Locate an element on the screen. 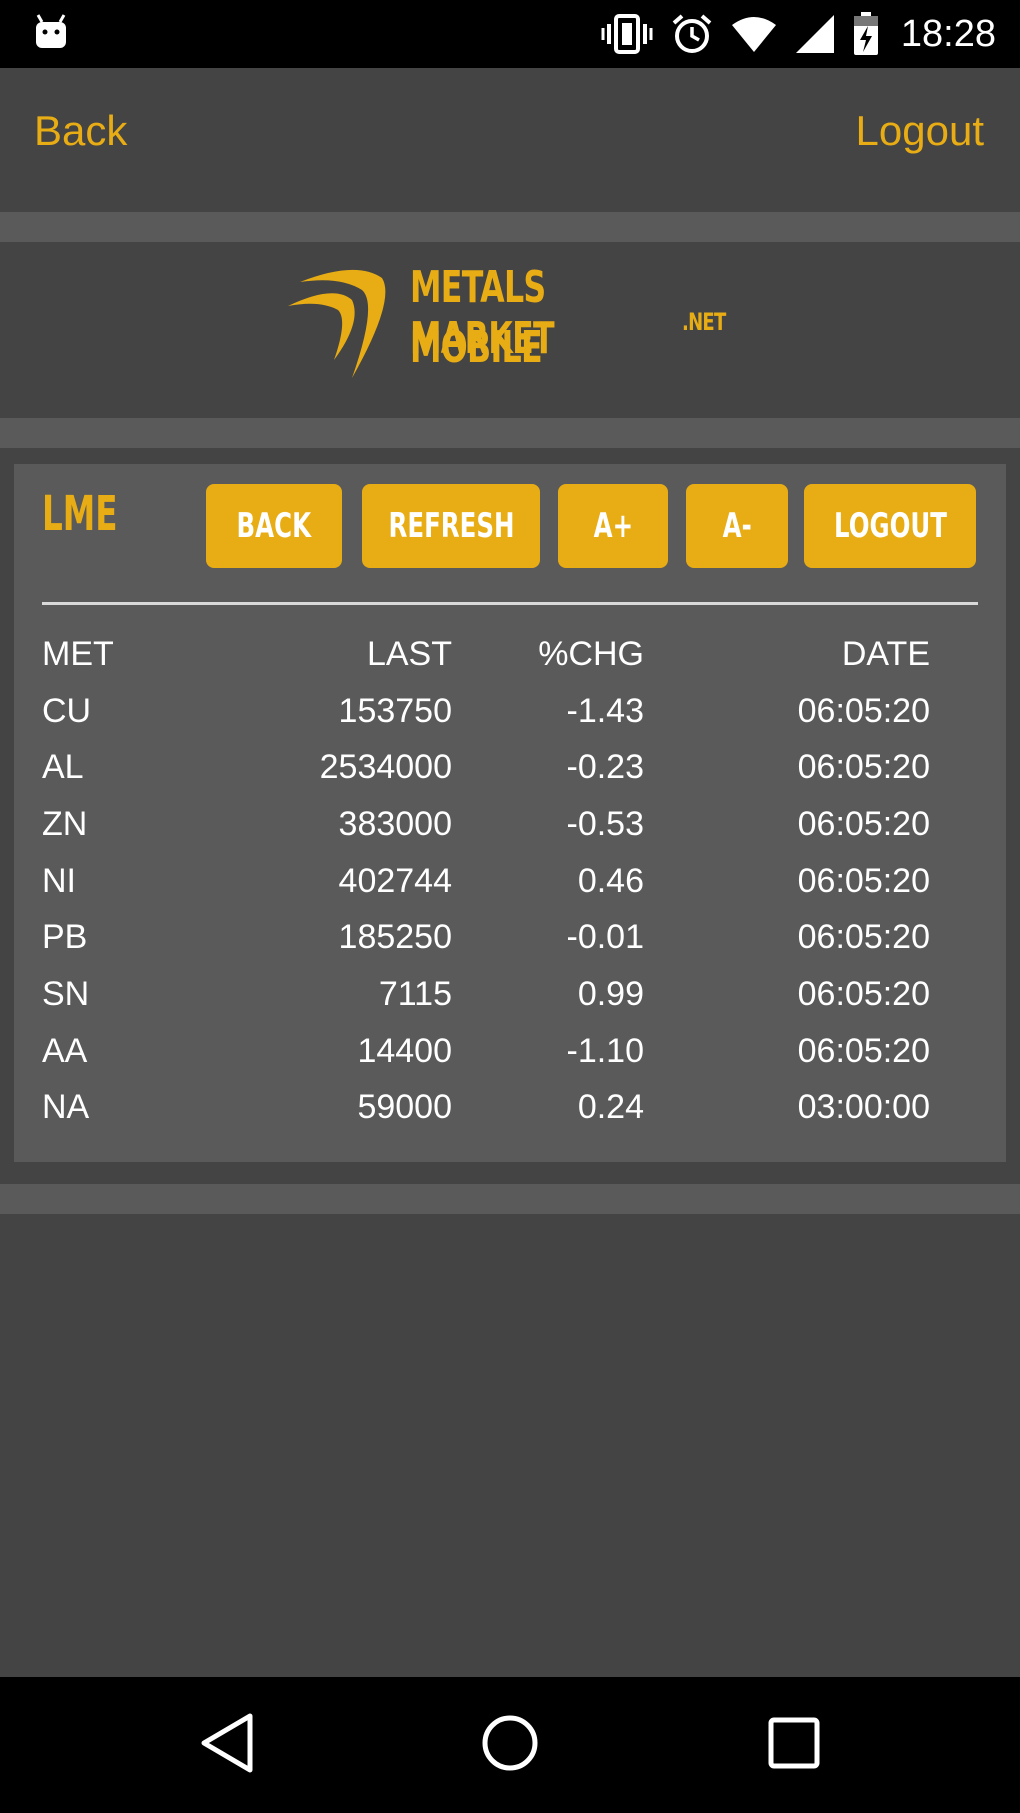 This screenshot has height=1813, width=1020. cell-last: 14400 is located at coordinates (404, 1050).